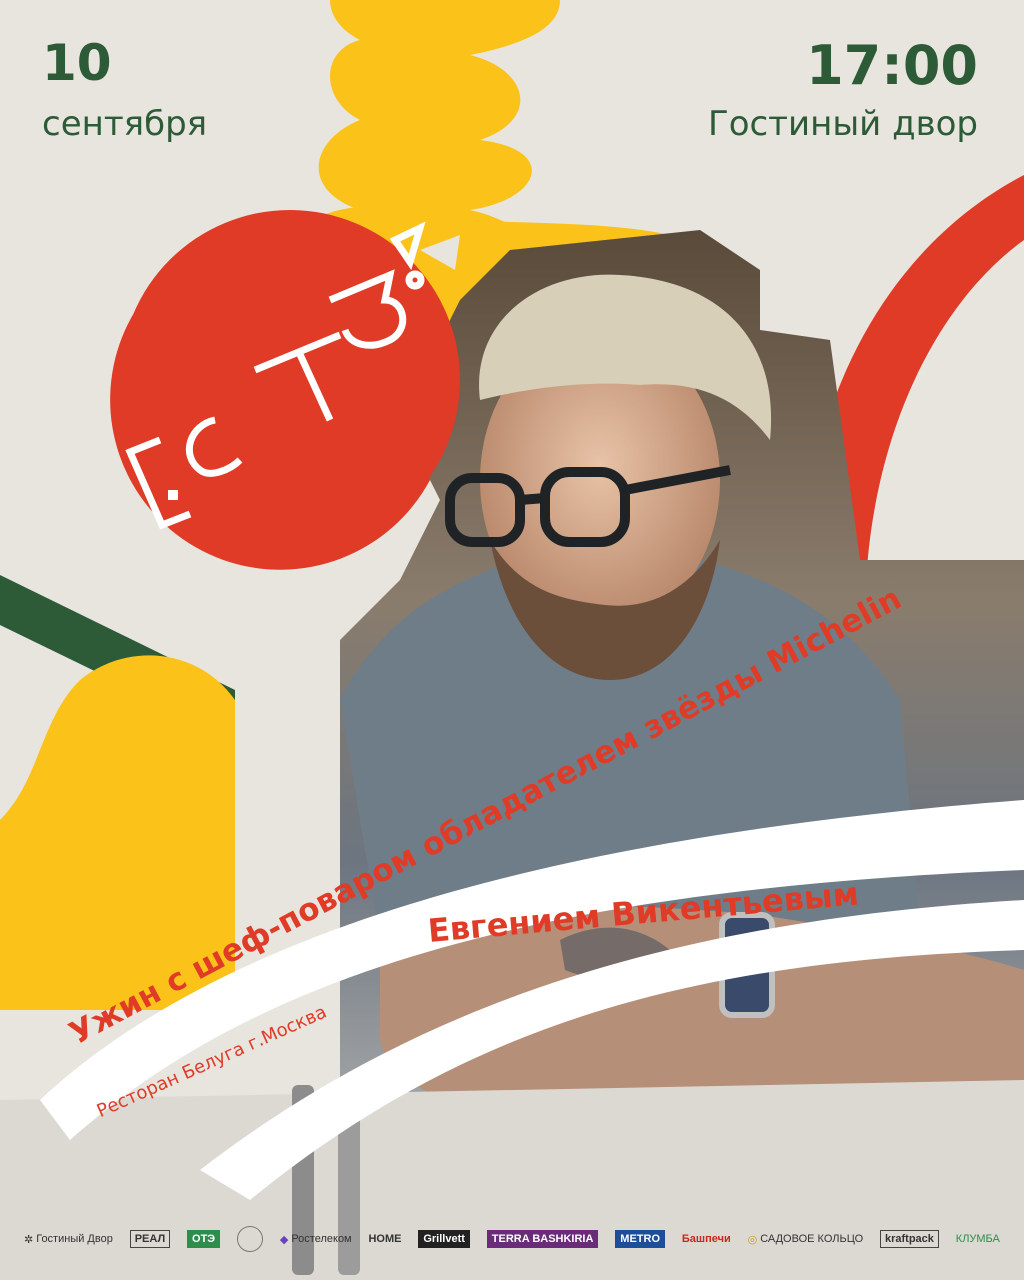  I want to click on sponsor-logo: METRO, so click(640, 1239).